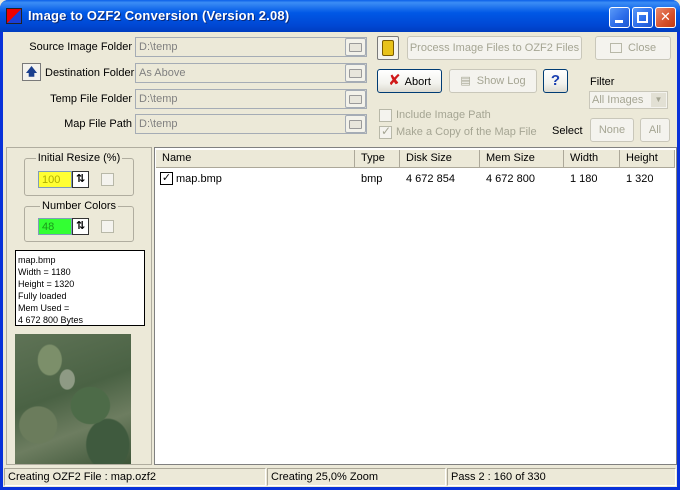 This screenshot has height=490, width=680. Describe the element at coordinates (51, 320) in the screenshot. I see `info-line: 4 672 800 Bytes` at that location.